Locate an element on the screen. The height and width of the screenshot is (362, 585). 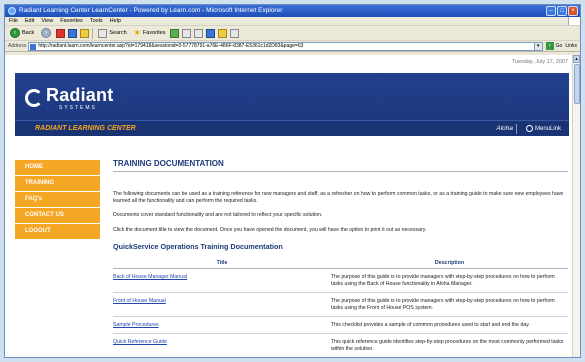
go-label: Go is located at coordinates (559, 46).